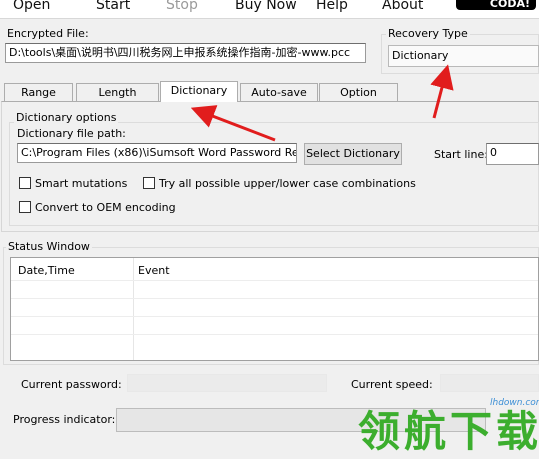  Describe the element at coordinates (105, 207) in the screenshot. I see `convert-oem-label: Convert to OEM encoding` at that location.